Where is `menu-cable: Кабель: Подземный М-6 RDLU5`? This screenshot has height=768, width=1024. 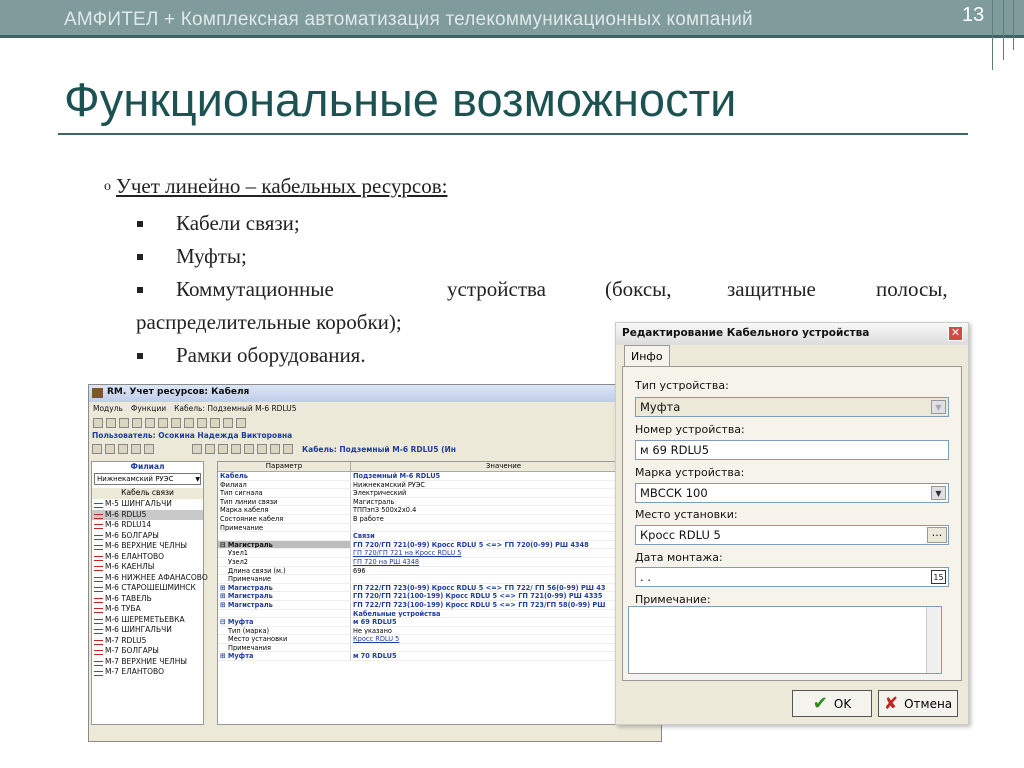
menu-cable: Кабель: Подземный М-6 RDLU5 is located at coordinates (235, 408).